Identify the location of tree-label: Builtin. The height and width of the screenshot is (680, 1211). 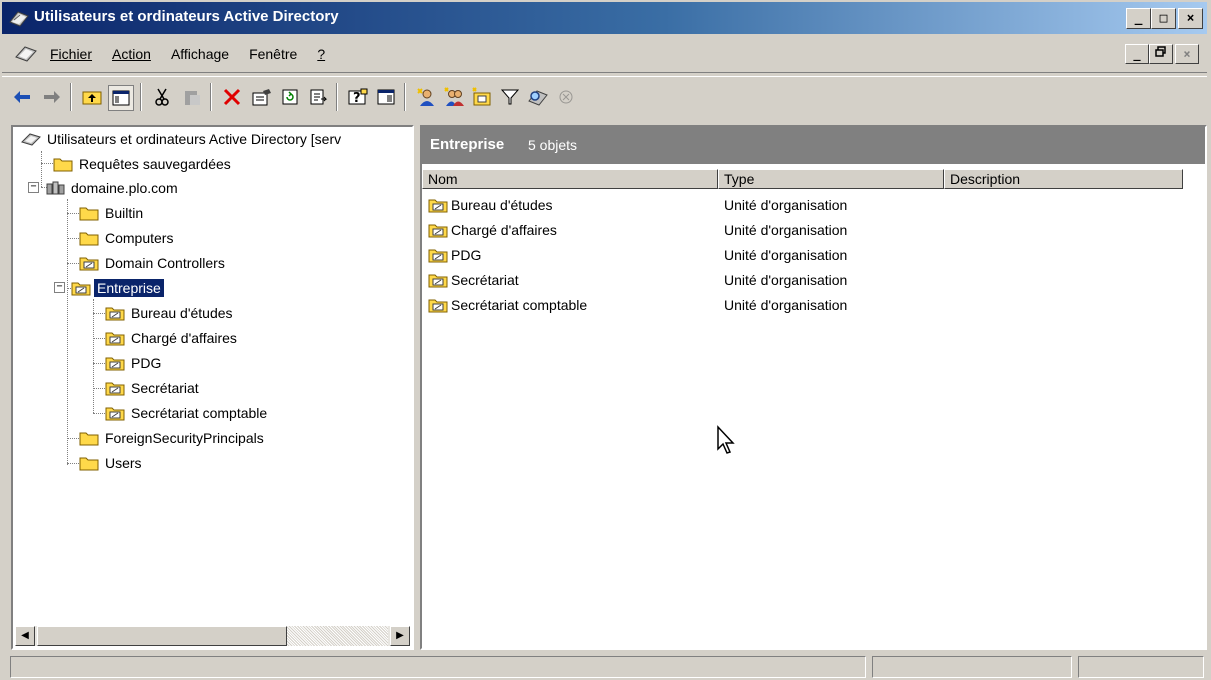
(124, 213).